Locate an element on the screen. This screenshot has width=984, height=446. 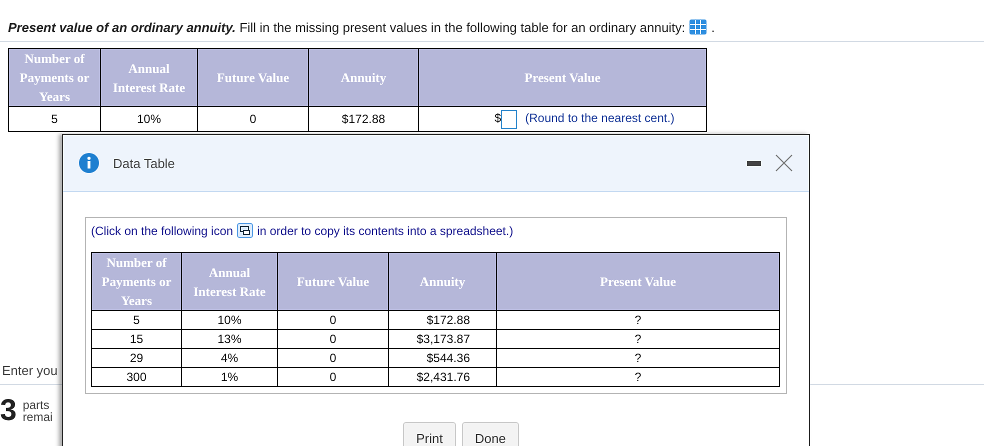
table-cell: 13% is located at coordinates (230, 339).